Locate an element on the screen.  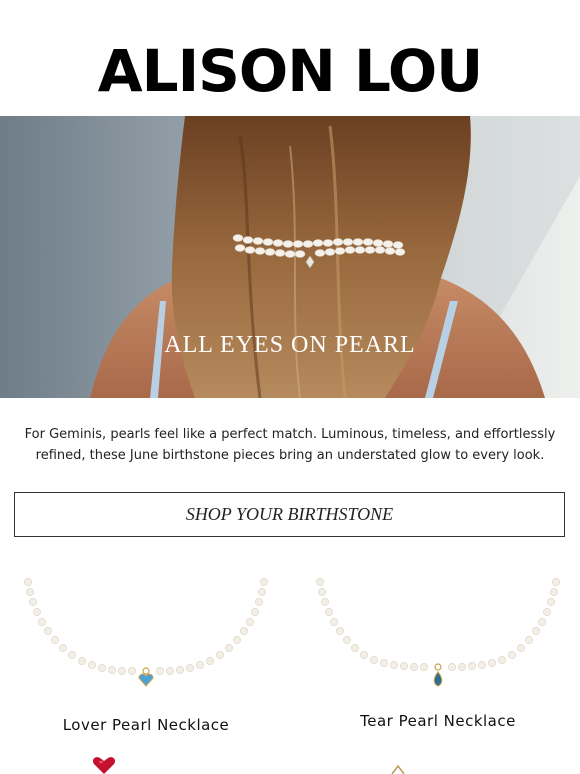
next-product-image is located at coordinates (398, 769).